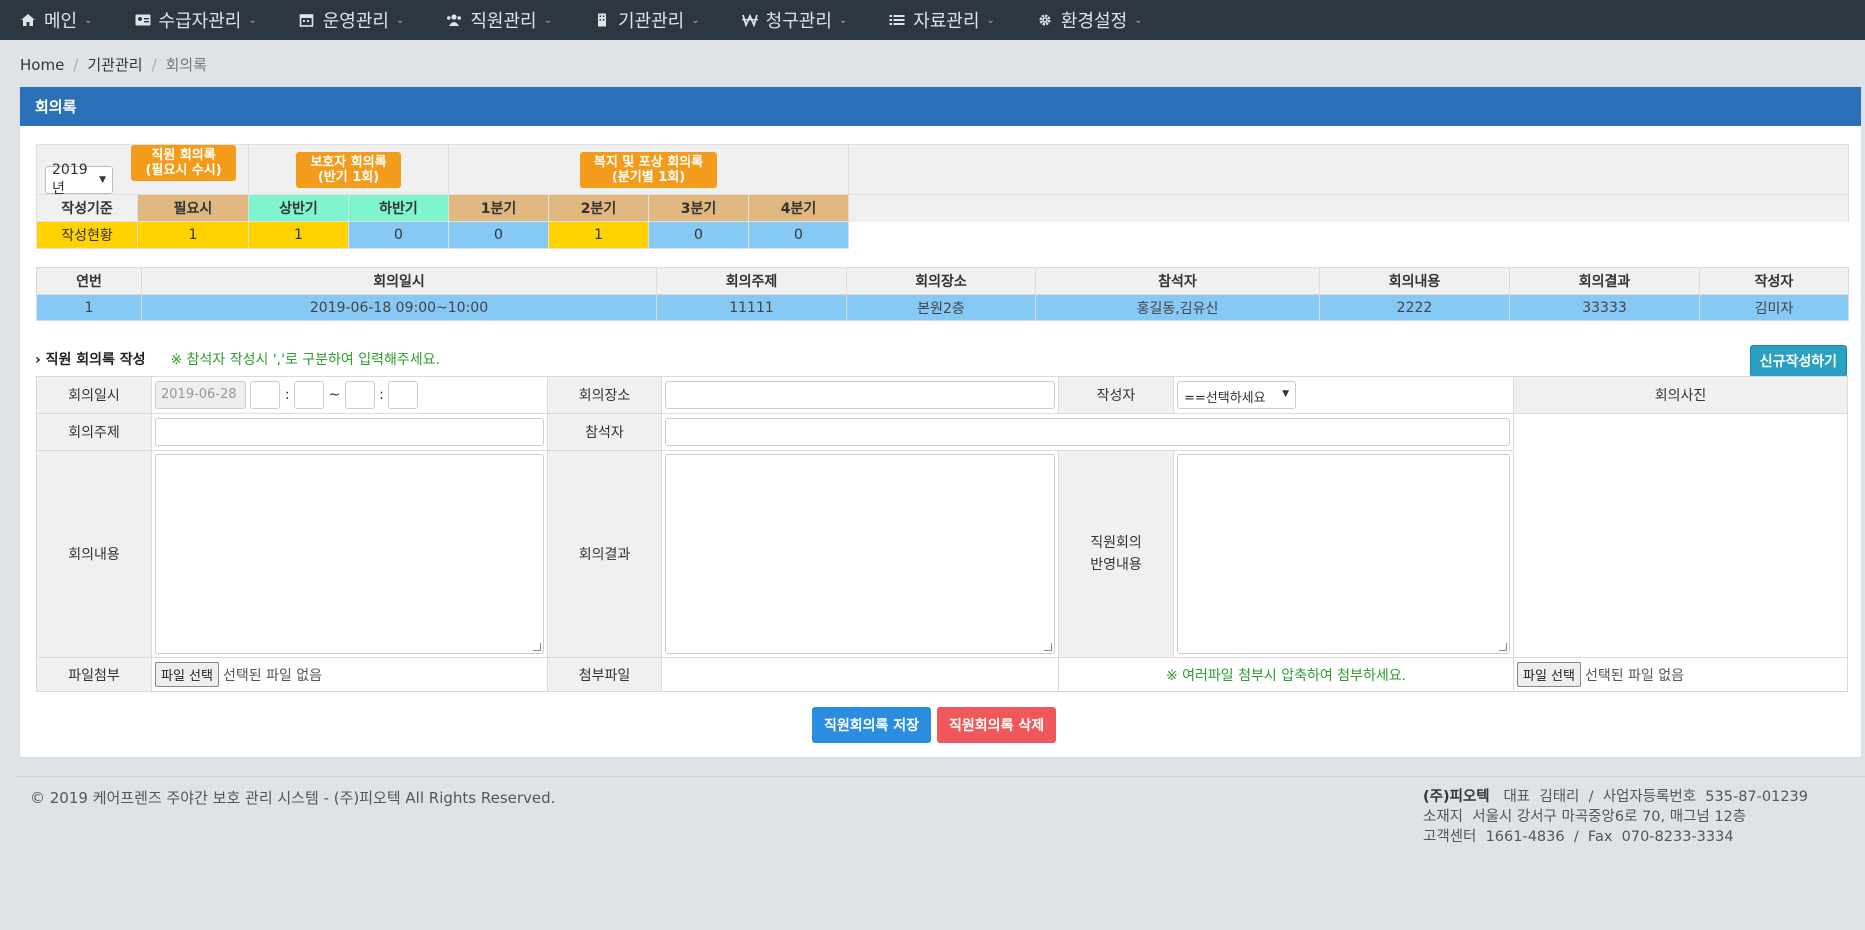 Image resolution: width=1865 pixels, height=930 pixels. I want to click on date-cell: 2019-06-28 : ~ :, so click(349, 395).